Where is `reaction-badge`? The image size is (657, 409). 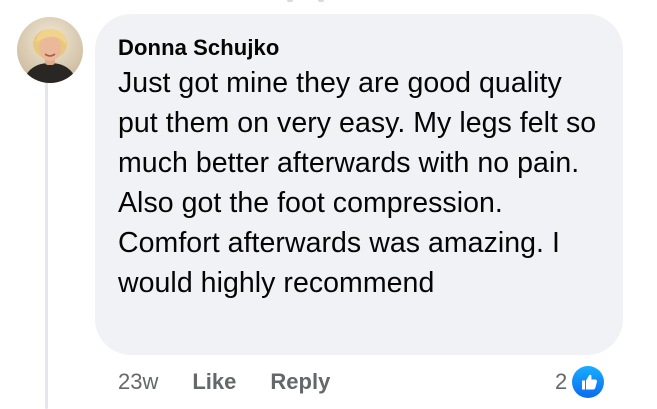 reaction-badge is located at coordinates (588, 382).